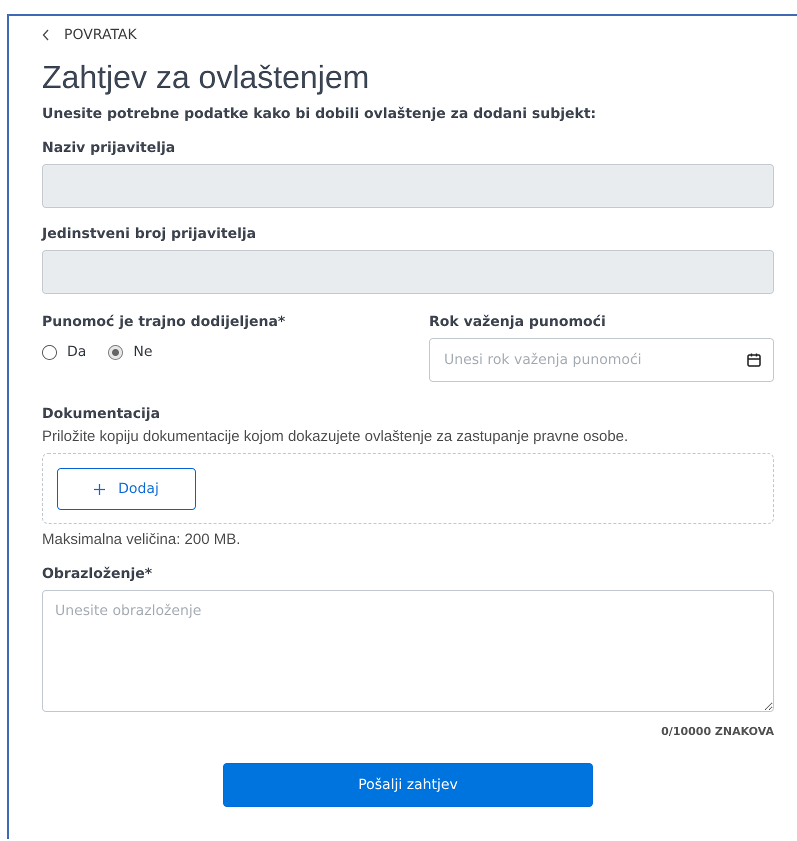  What do you see at coordinates (206, 77) in the screenshot?
I see `page-title: Zahtjev za ovlaštenjem` at bounding box center [206, 77].